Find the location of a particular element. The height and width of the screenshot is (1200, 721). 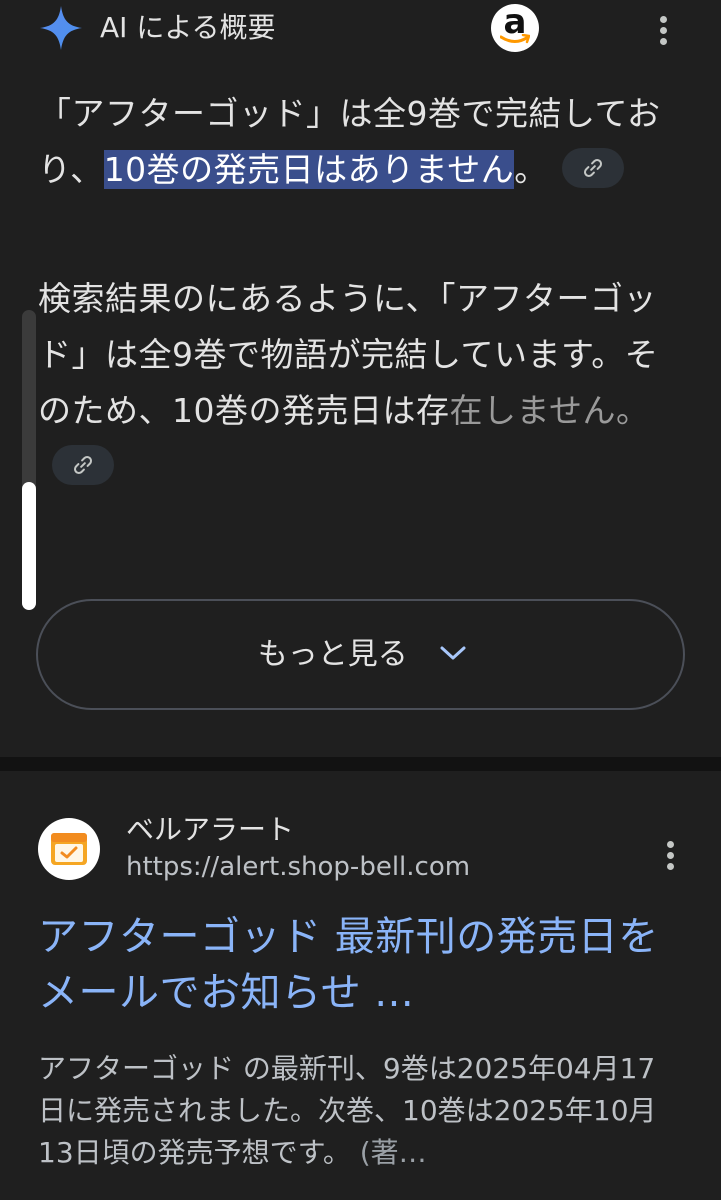

ai-overview-title: AI による概要 is located at coordinates (188, 27).